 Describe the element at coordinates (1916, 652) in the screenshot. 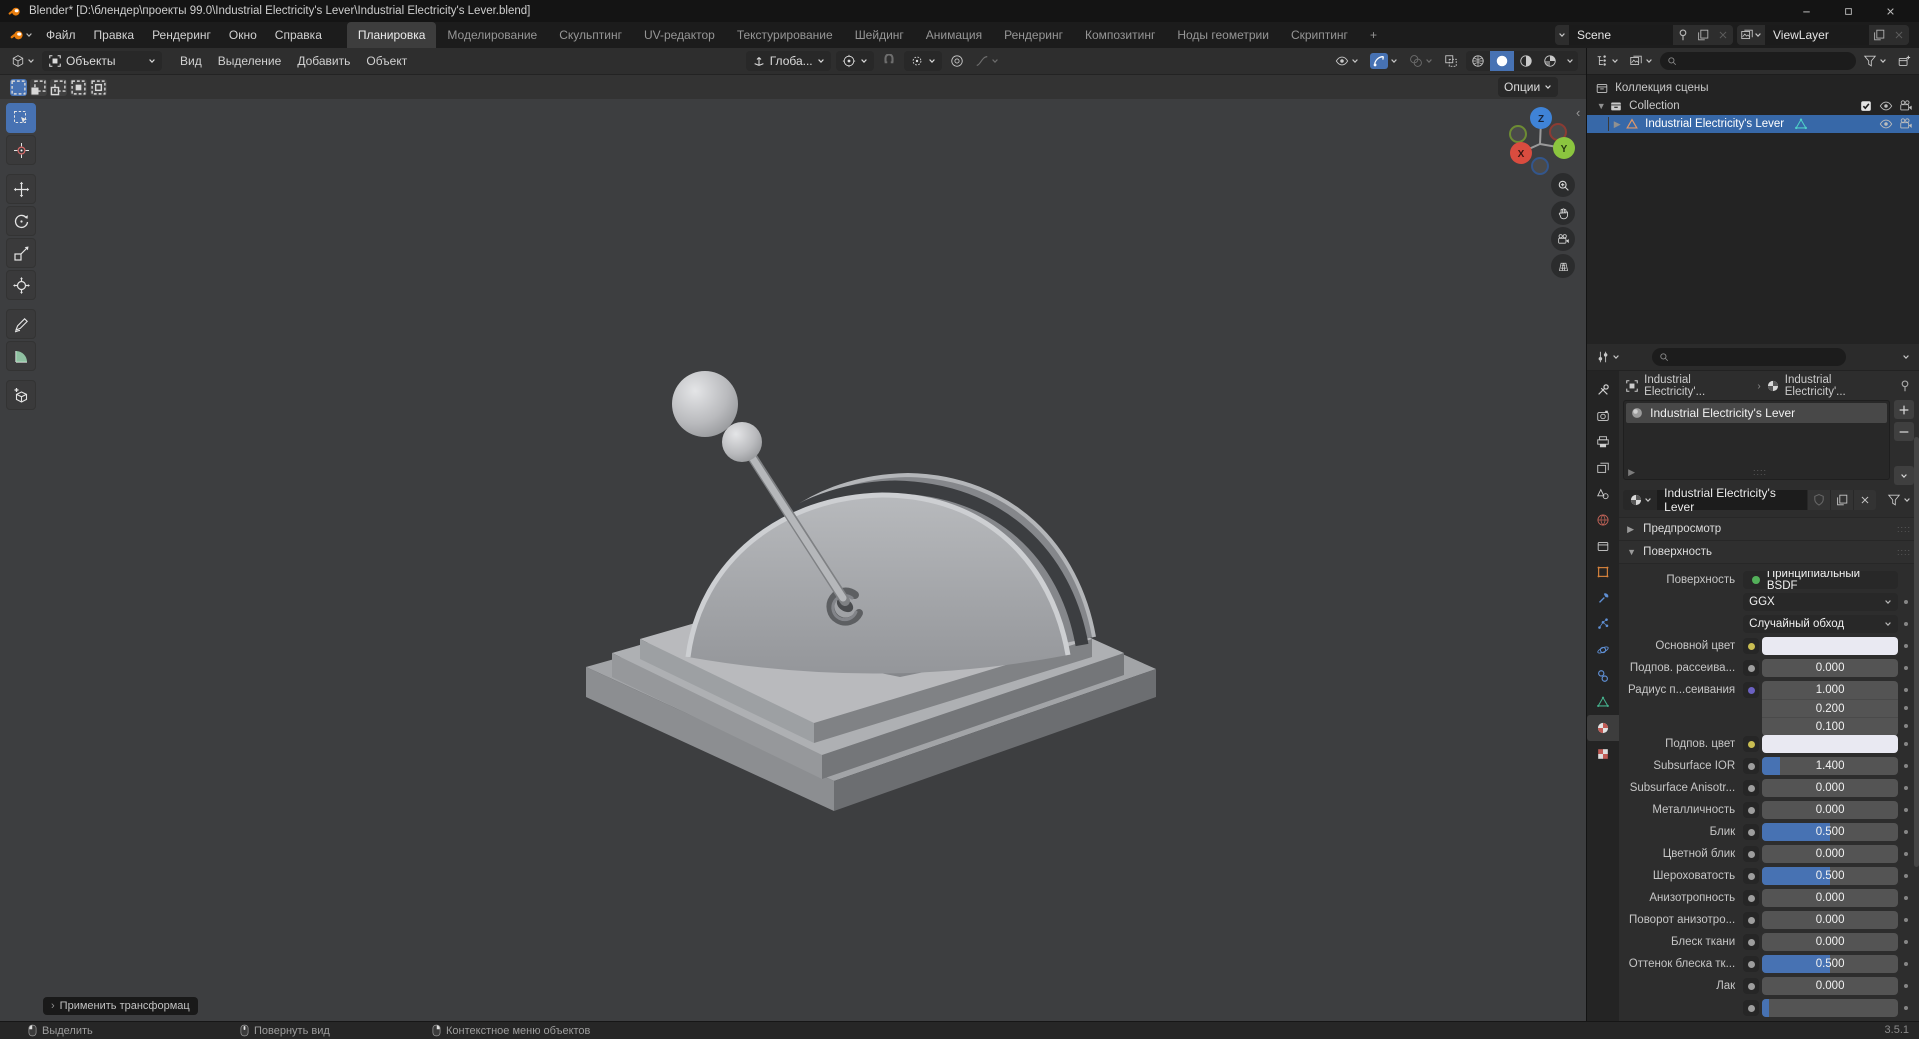

I see `scrollbar` at that location.